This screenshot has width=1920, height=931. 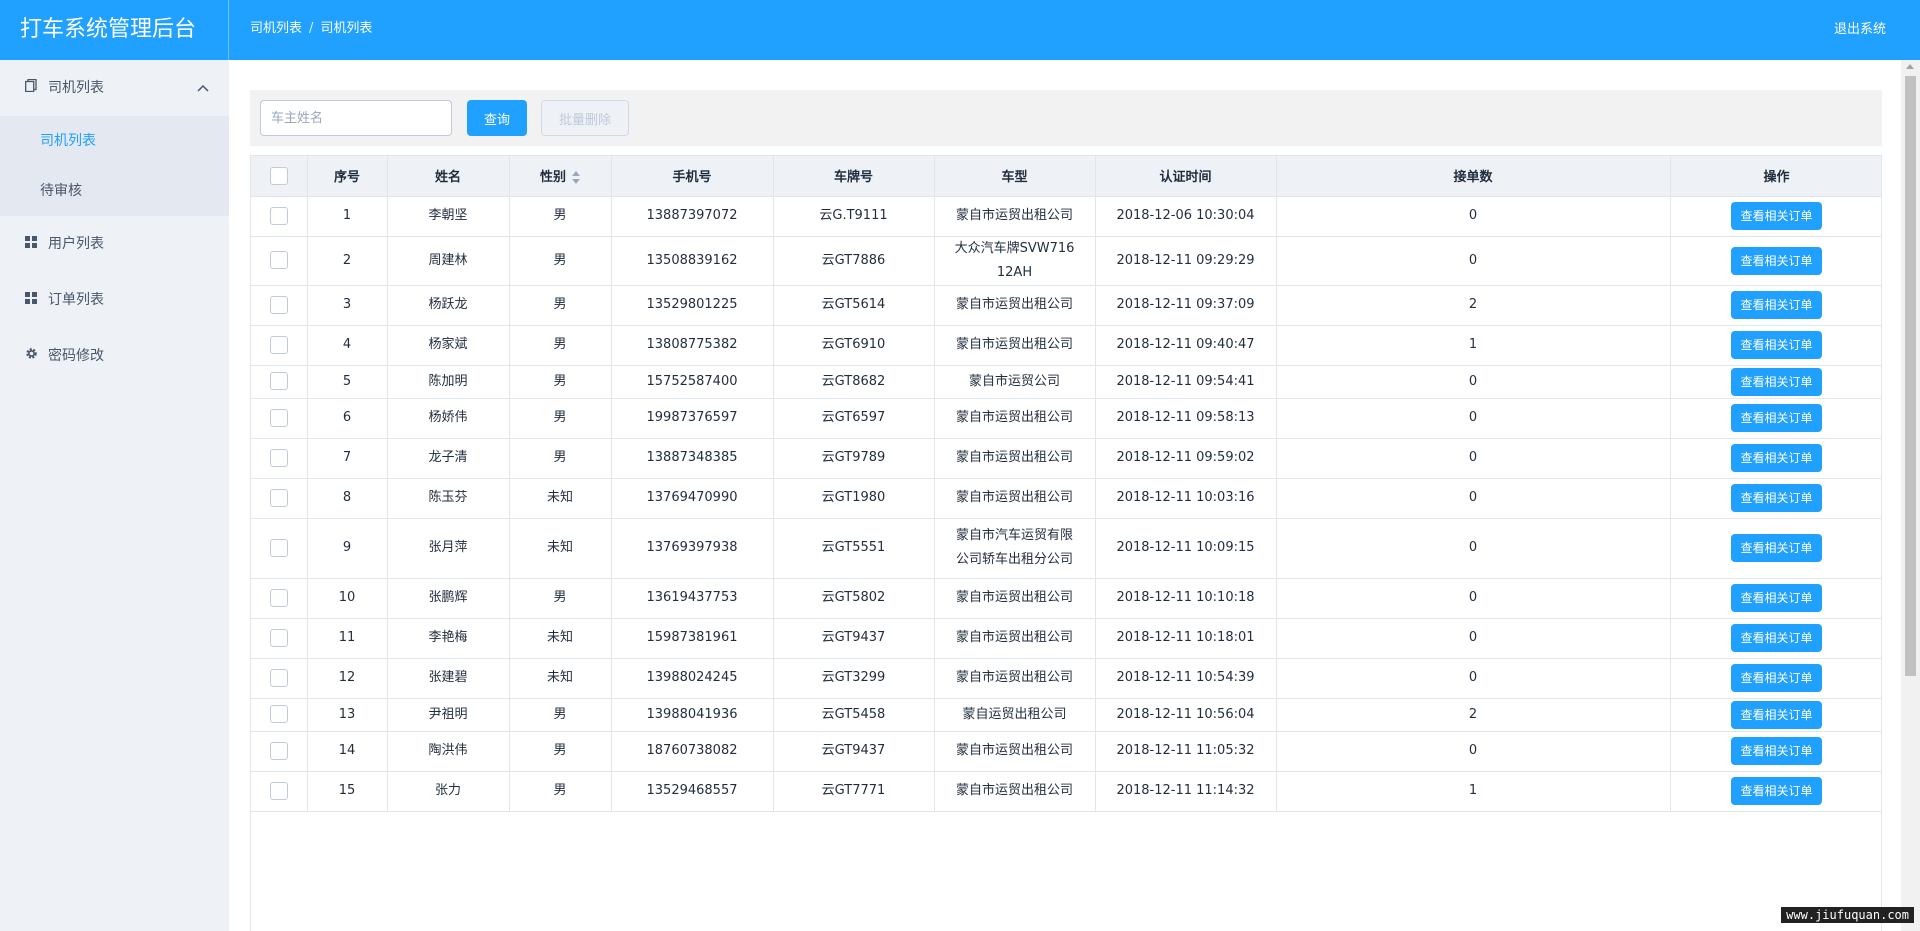 What do you see at coordinates (114, 356) in the screenshot?
I see `sidebar-item-password: 密码修改` at bounding box center [114, 356].